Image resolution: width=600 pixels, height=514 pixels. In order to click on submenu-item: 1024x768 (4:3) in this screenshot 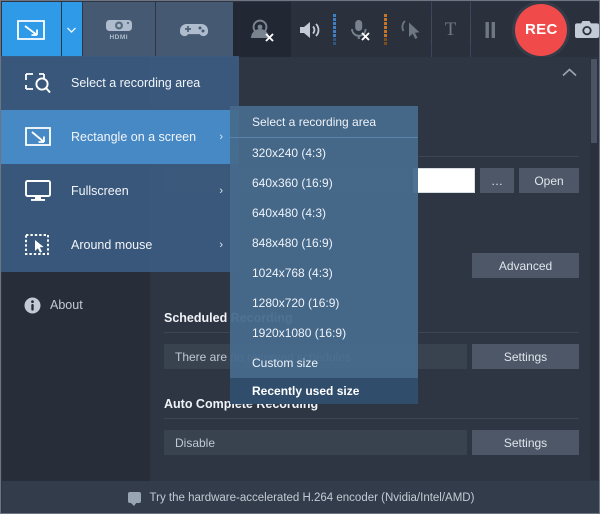, I will do `click(324, 273)`.